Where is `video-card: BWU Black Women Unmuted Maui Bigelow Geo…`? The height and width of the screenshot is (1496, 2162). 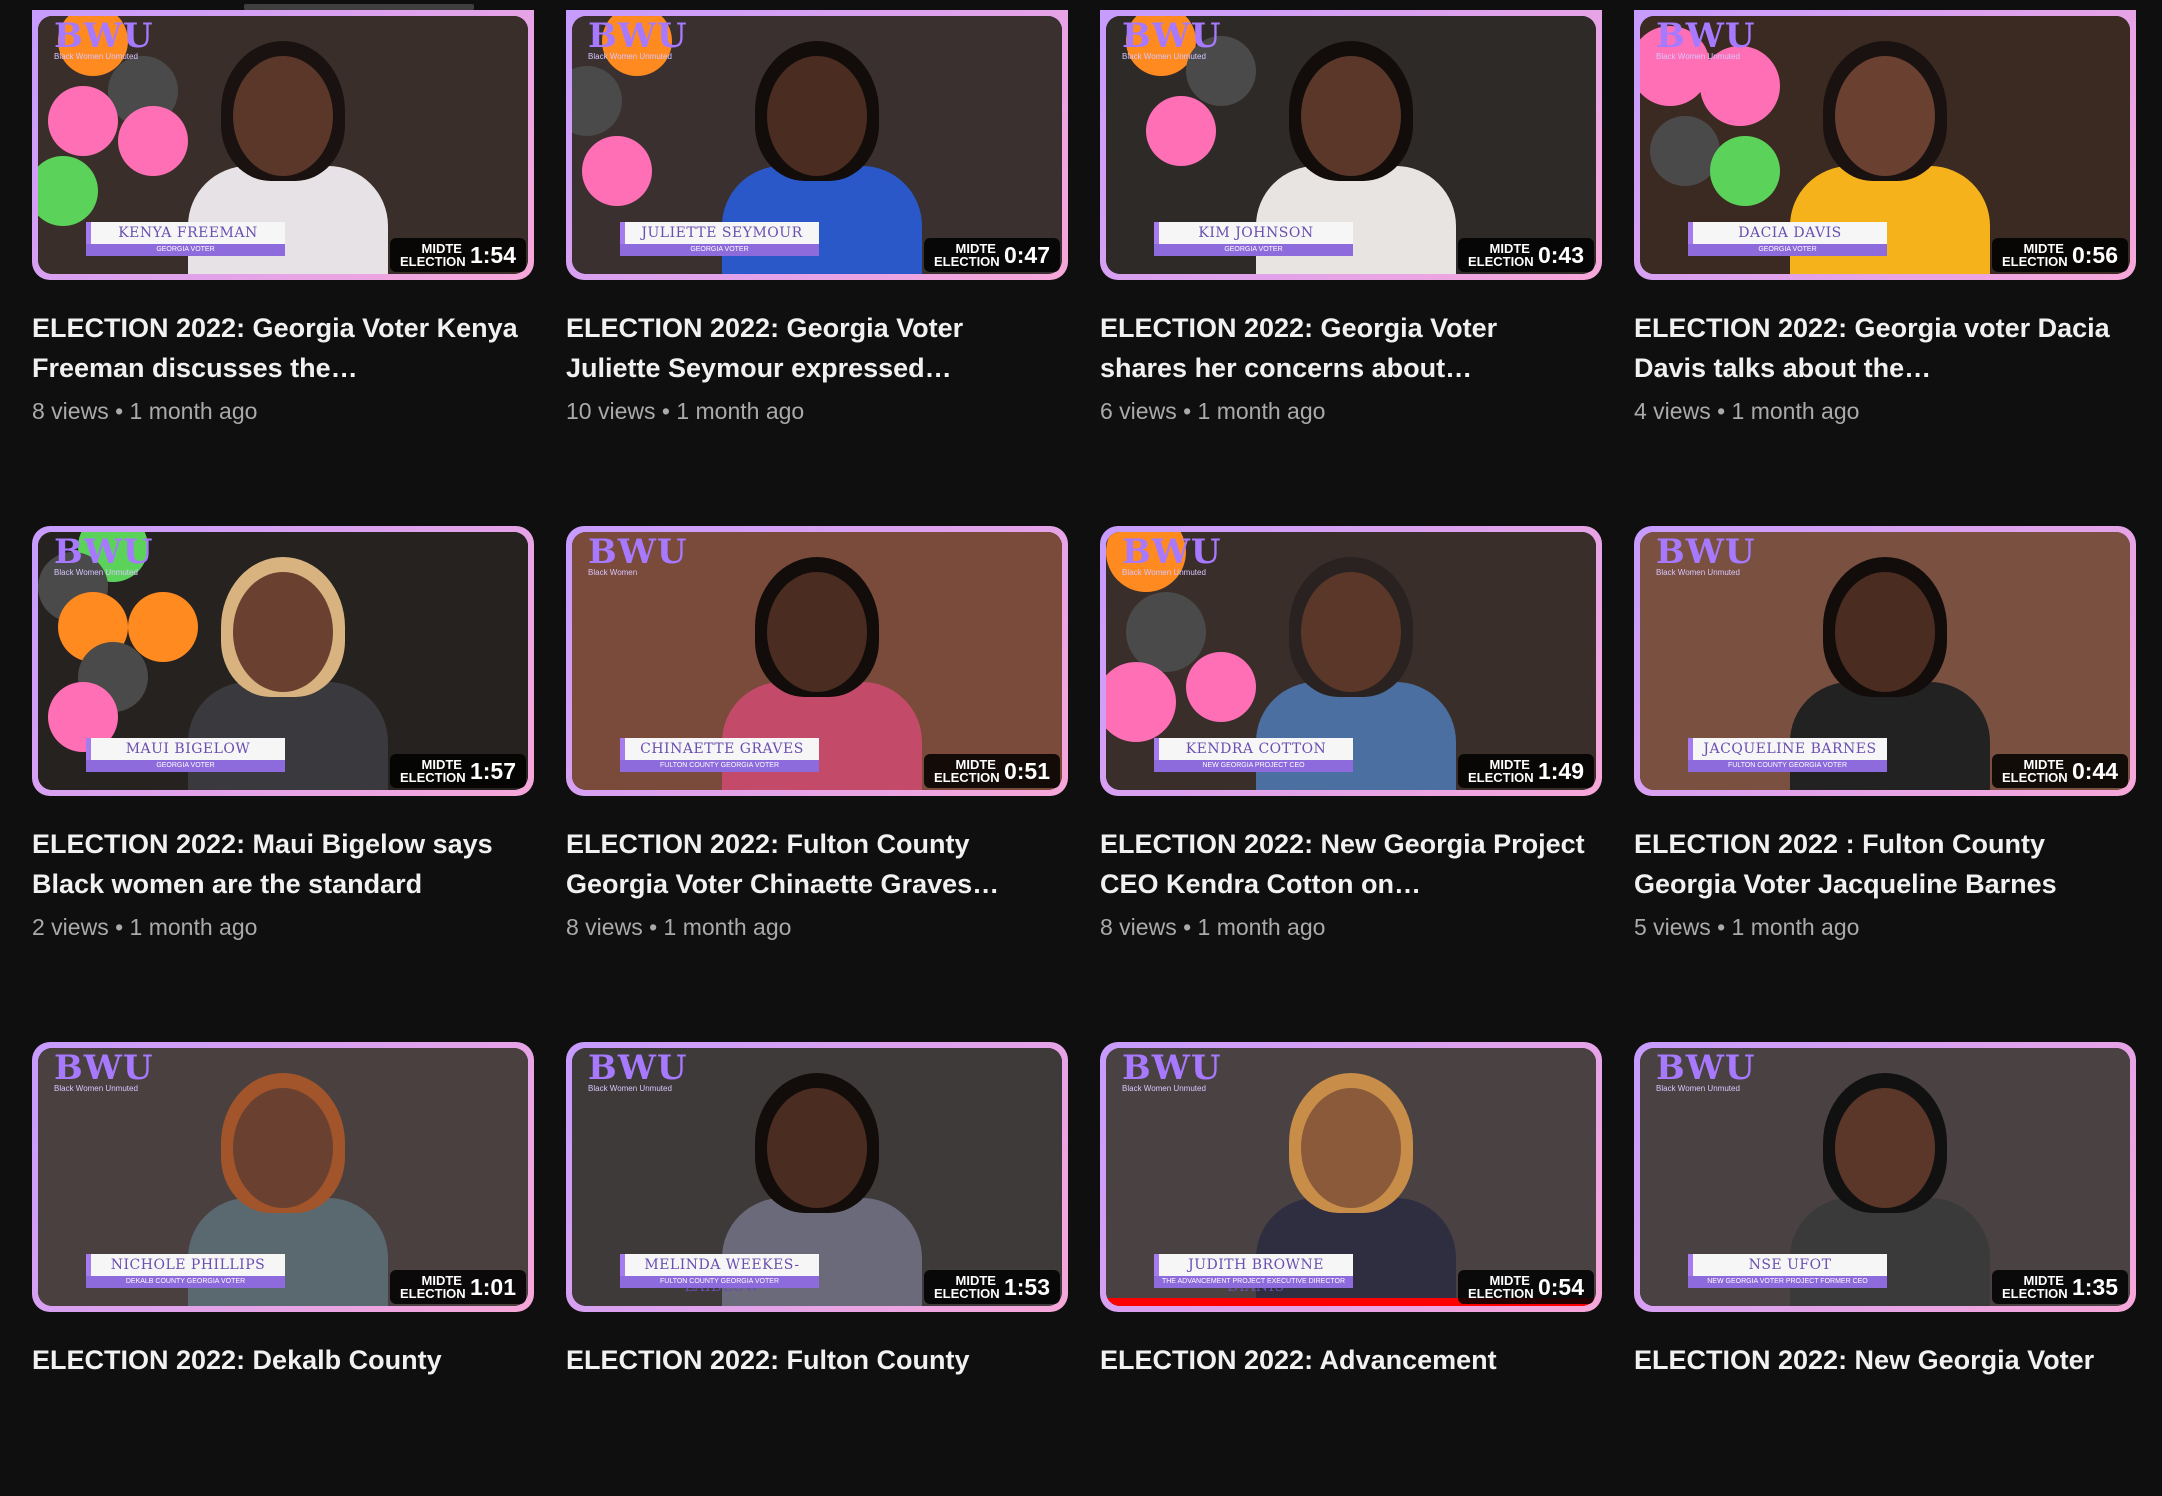
video-card: BWU Black Women Unmuted Maui Bigelow Geo… is located at coordinates (283, 753).